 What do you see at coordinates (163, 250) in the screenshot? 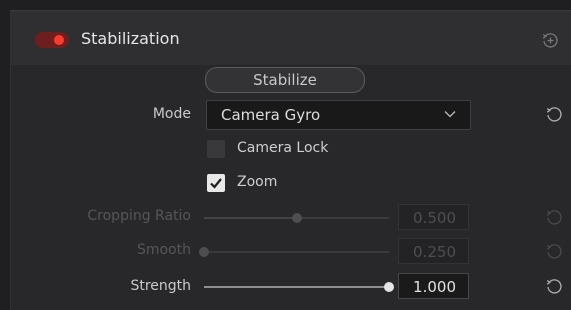
I see `smooth-label: Smooth` at bounding box center [163, 250].